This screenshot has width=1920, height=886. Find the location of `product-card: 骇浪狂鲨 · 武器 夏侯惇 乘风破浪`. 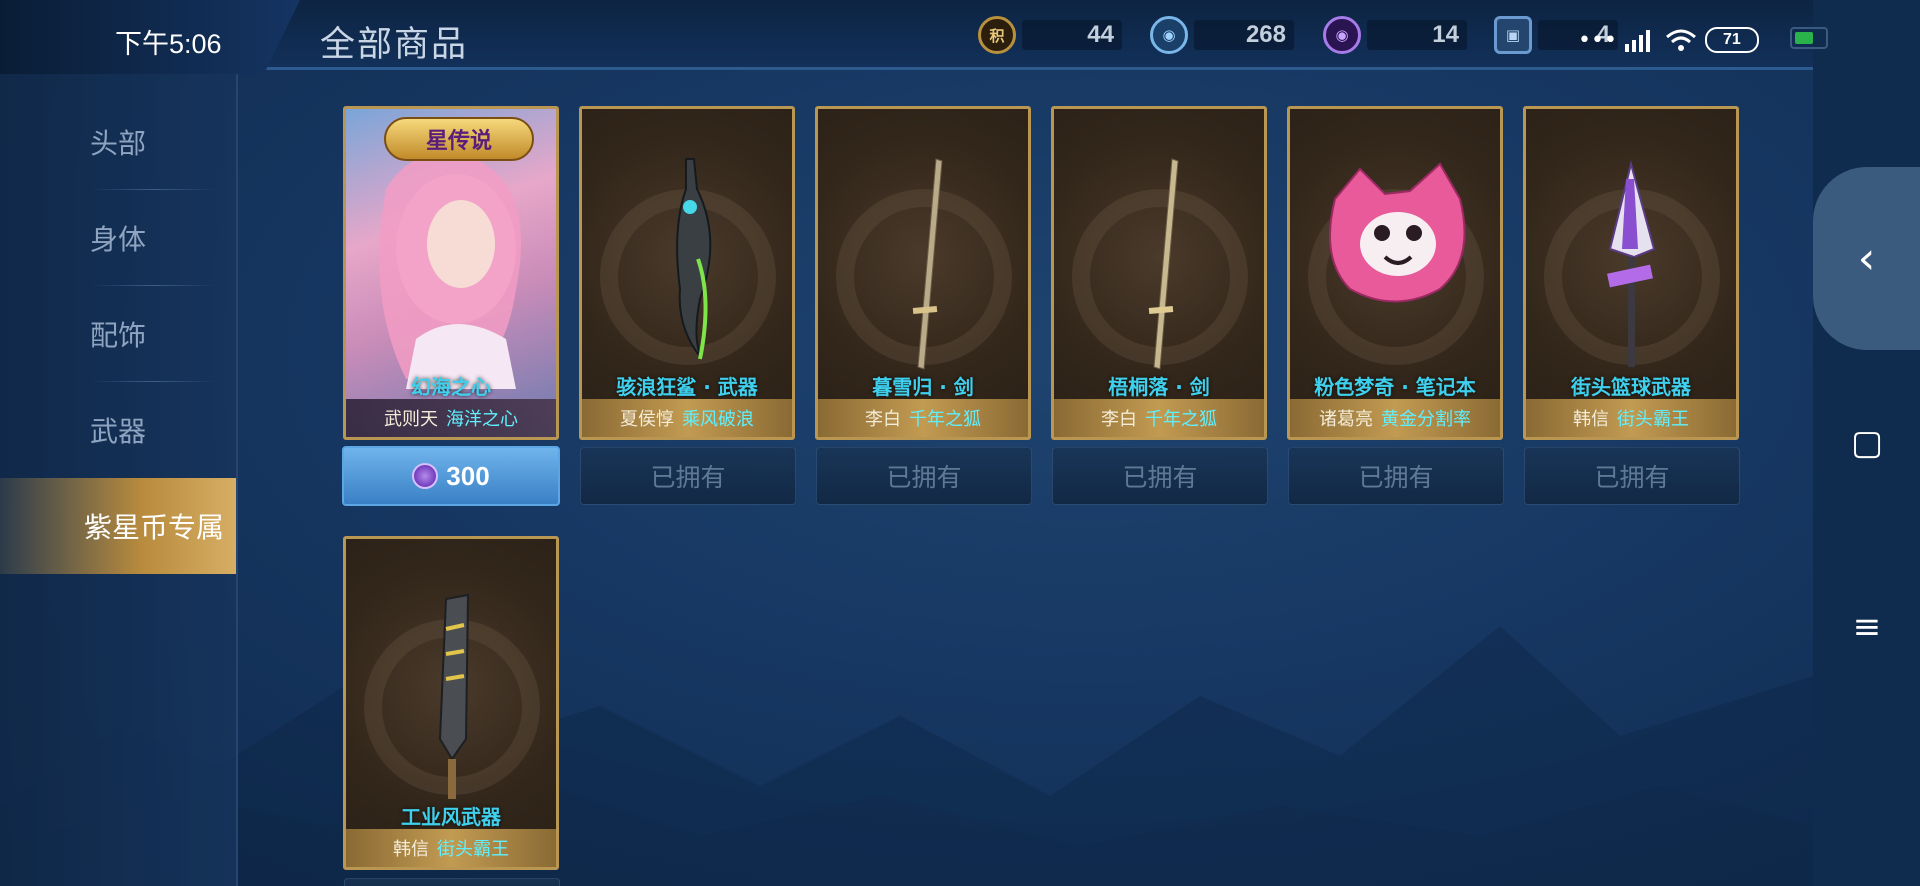

product-card: 骇浪狂鲨 · 武器 夏侯惇 乘风破浪 is located at coordinates (687, 273).